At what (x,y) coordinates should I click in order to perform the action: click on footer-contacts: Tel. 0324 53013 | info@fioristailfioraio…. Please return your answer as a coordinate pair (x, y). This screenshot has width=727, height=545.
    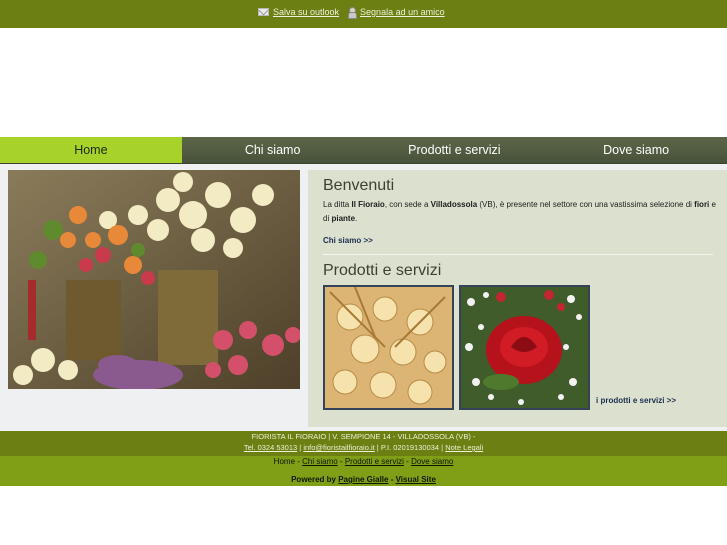
    Looking at the image, I should click on (363, 447).